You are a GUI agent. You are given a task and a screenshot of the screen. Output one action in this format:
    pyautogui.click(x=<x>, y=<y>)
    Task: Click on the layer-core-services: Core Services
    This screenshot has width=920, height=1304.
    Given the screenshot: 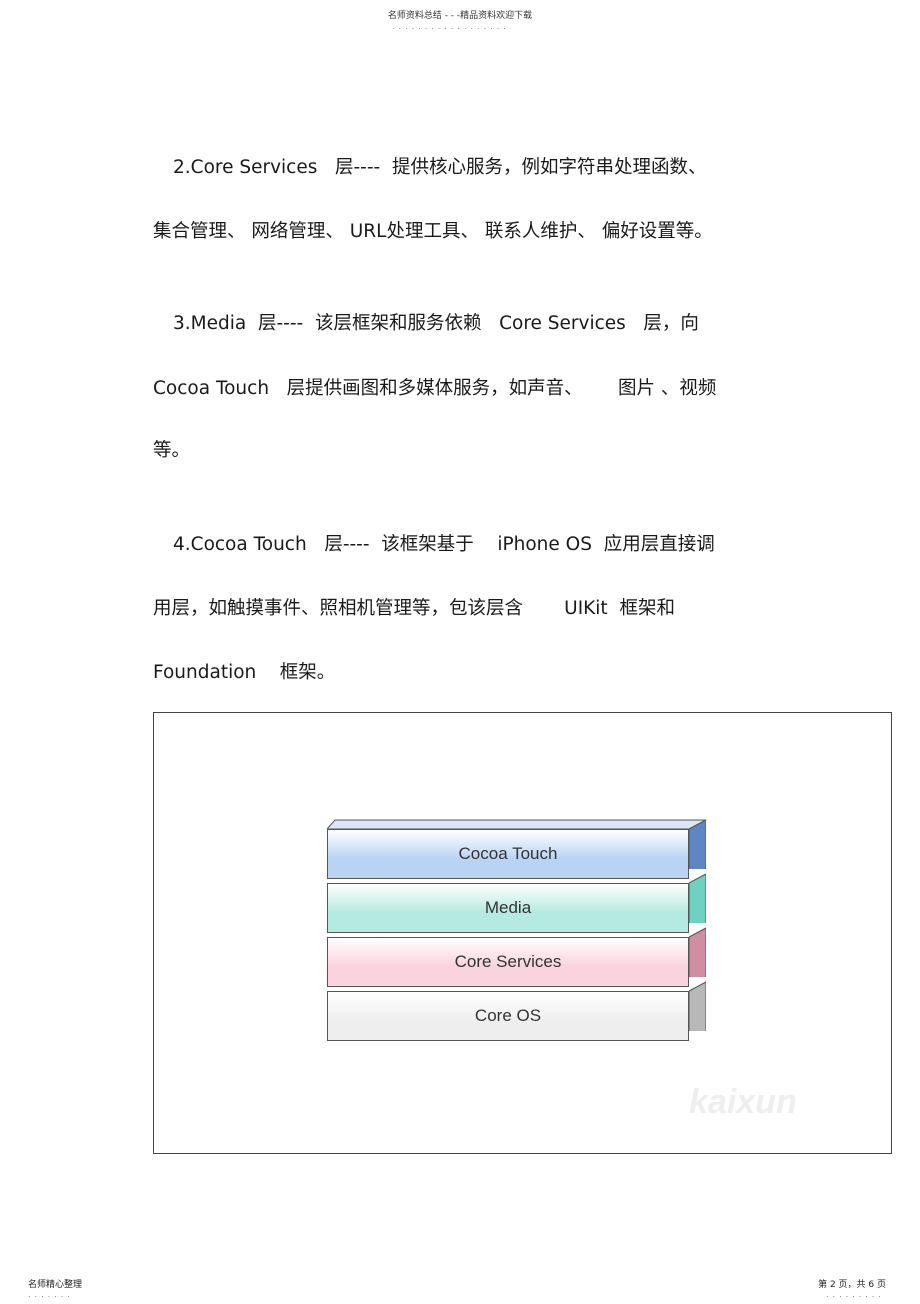 What is the action you would take?
    pyautogui.click(x=508, y=962)
    